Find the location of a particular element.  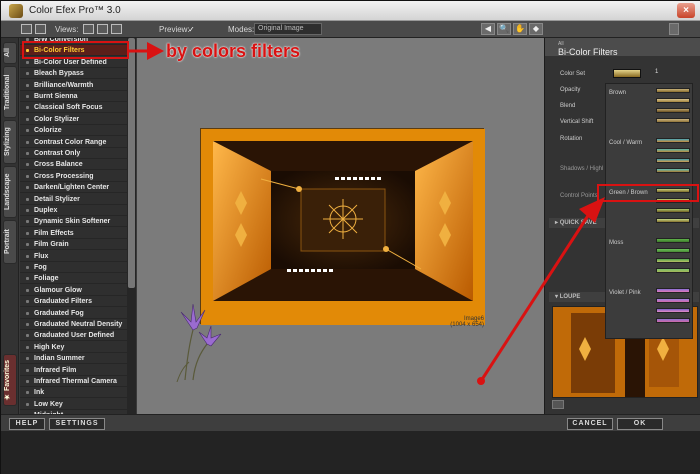

annotation-text: by colors filters is located at coordinates (233, 51).